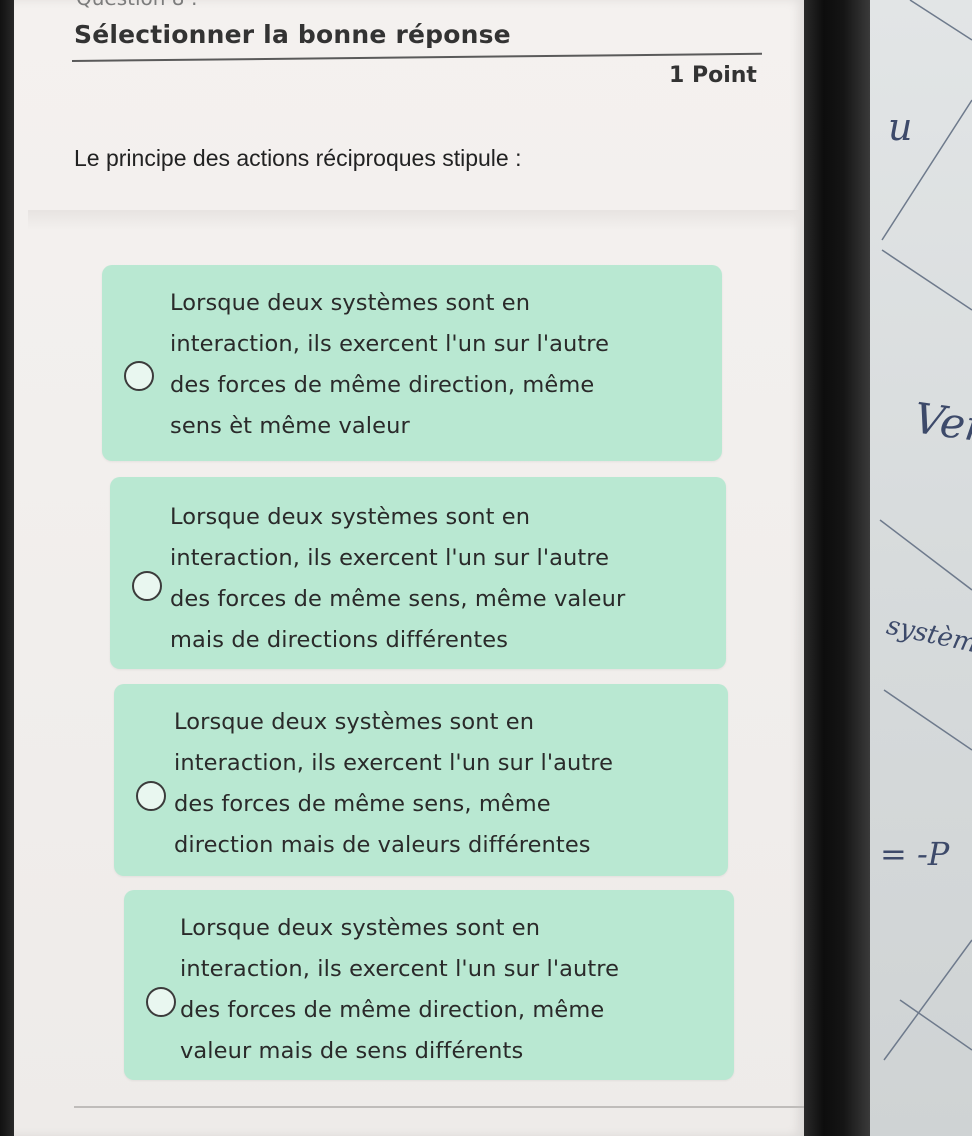  I want to click on instruction-divider, so click(416, 57).